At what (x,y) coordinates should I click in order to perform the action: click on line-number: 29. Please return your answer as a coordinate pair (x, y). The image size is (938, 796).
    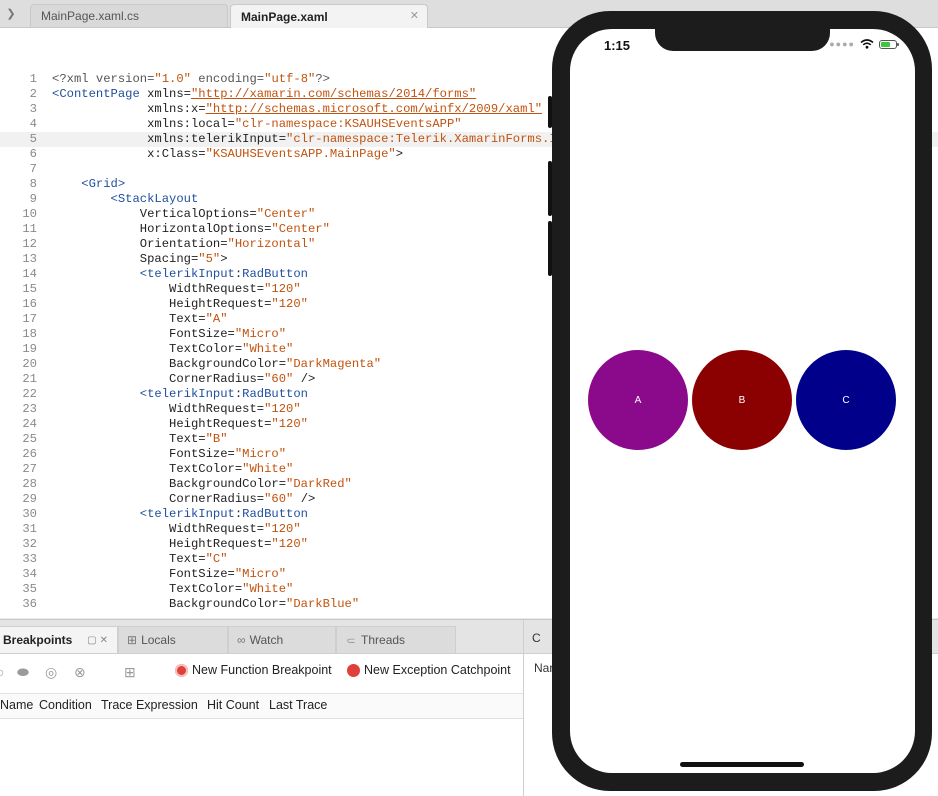
    Looking at the image, I should click on (29, 499).